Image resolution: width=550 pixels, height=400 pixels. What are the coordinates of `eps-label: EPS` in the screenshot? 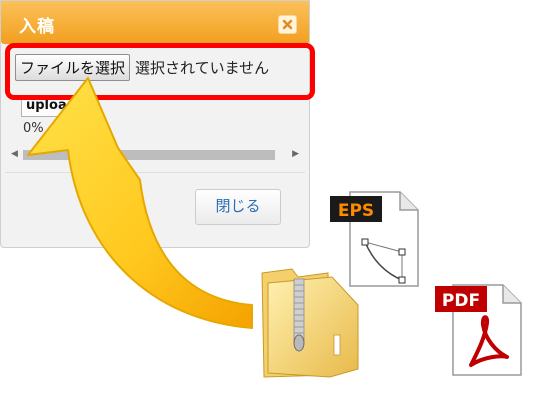 It's located at (356, 211).